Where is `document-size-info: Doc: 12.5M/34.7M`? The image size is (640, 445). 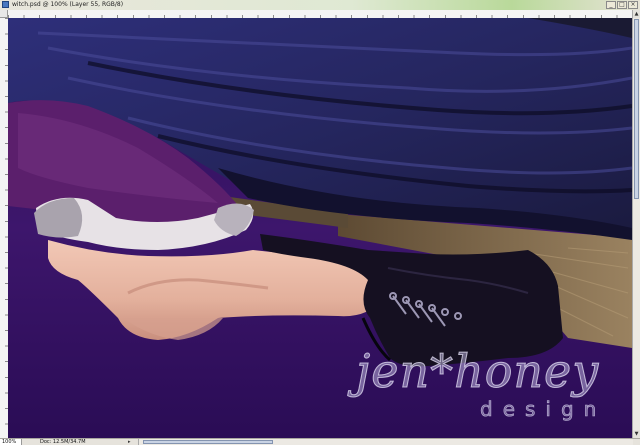 document-size-info: Doc: 12.5M/34.7M is located at coordinates (63, 442).